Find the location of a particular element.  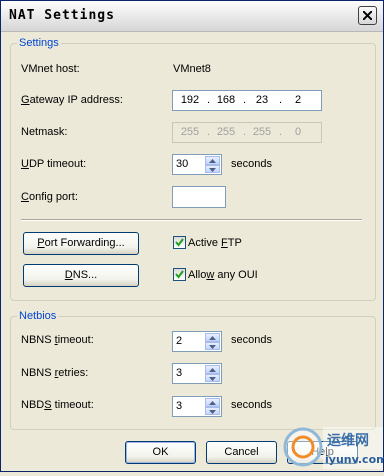

nbds-timeout-label: NBDS timeout: is located at coordinates (57, 405).